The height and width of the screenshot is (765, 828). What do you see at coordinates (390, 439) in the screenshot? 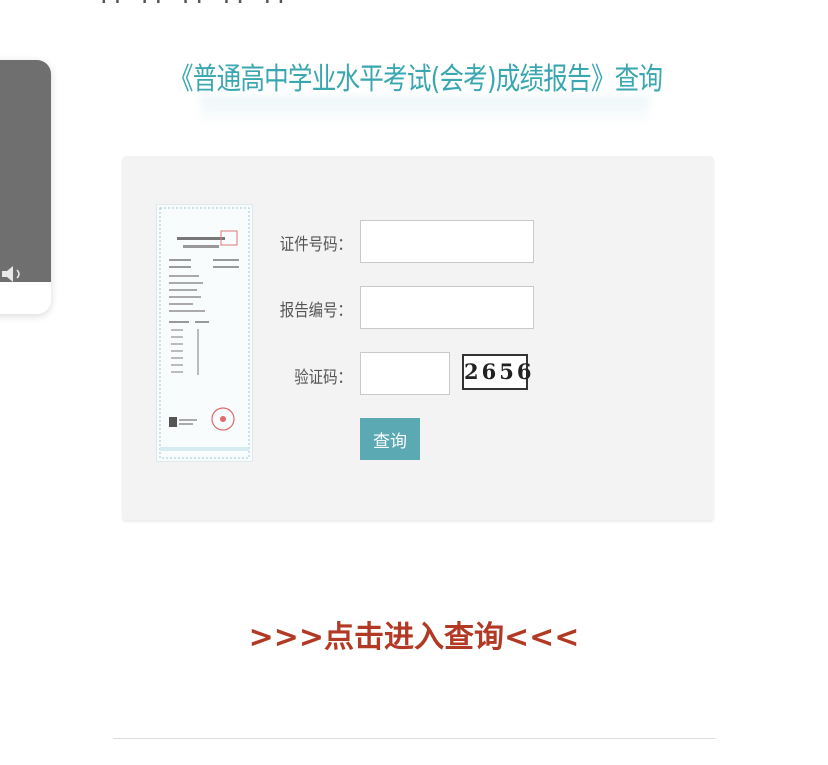
I see `query-button: 查询` at bounding box center [390, 439].